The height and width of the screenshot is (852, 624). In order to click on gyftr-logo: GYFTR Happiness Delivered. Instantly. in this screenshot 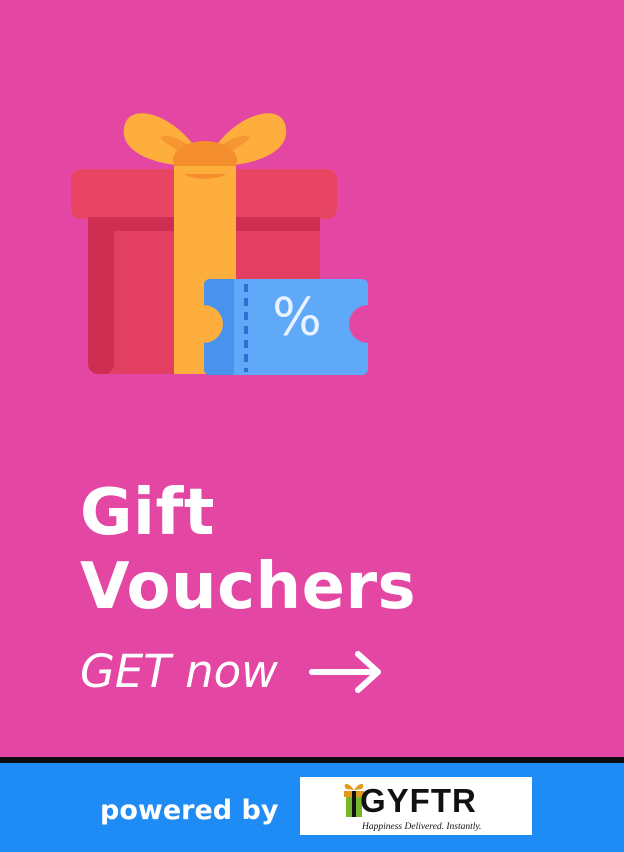, I will do `click(416, 806)`.